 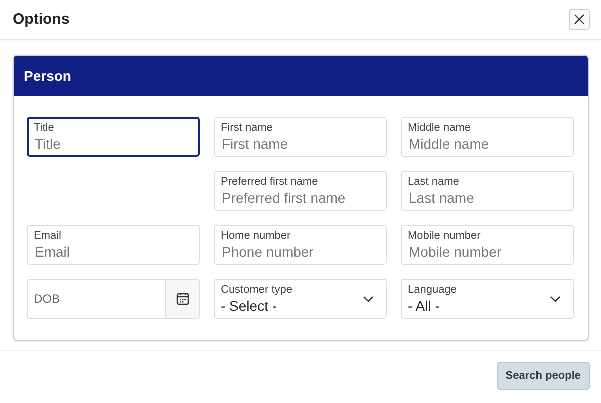 I want to click on field-label: Middle name, so click(x=440, y=128).